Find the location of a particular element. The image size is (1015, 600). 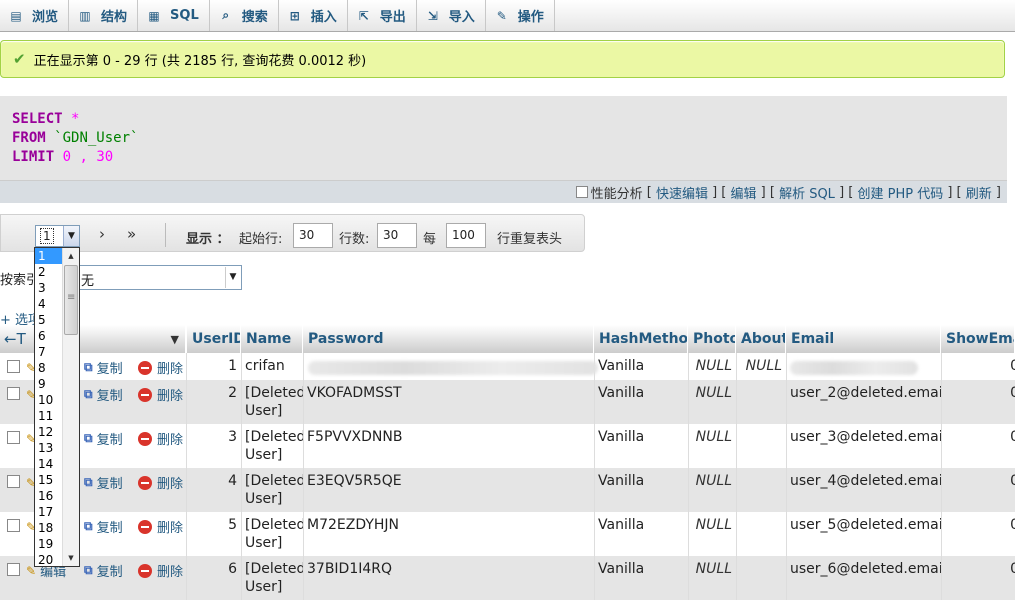

tab-export: ⇱ 导出 is located at coordinates (382, 15).